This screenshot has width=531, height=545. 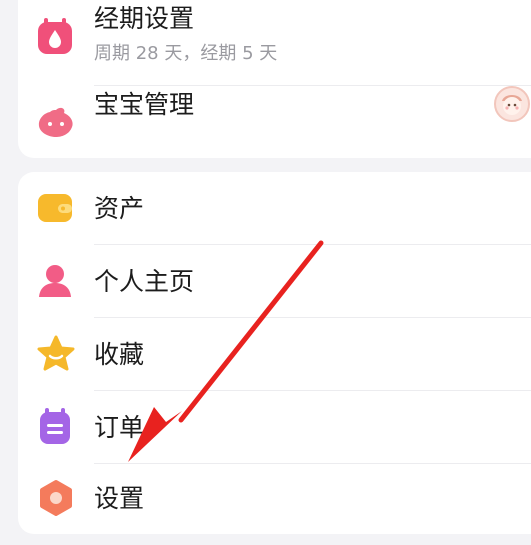 What do you see at coordinates (274, 40) in the screenshot?
I see `menu-item-period-settings: 经期设置 周期 28 天，经期 5 天` at bounding box center [274, 40].